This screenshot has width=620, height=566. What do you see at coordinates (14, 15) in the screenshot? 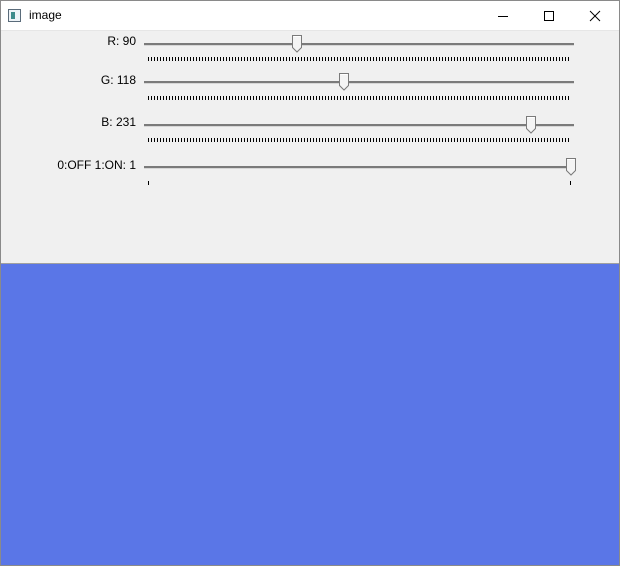
I see `window-app-icon` at bounding box center [14, 15].